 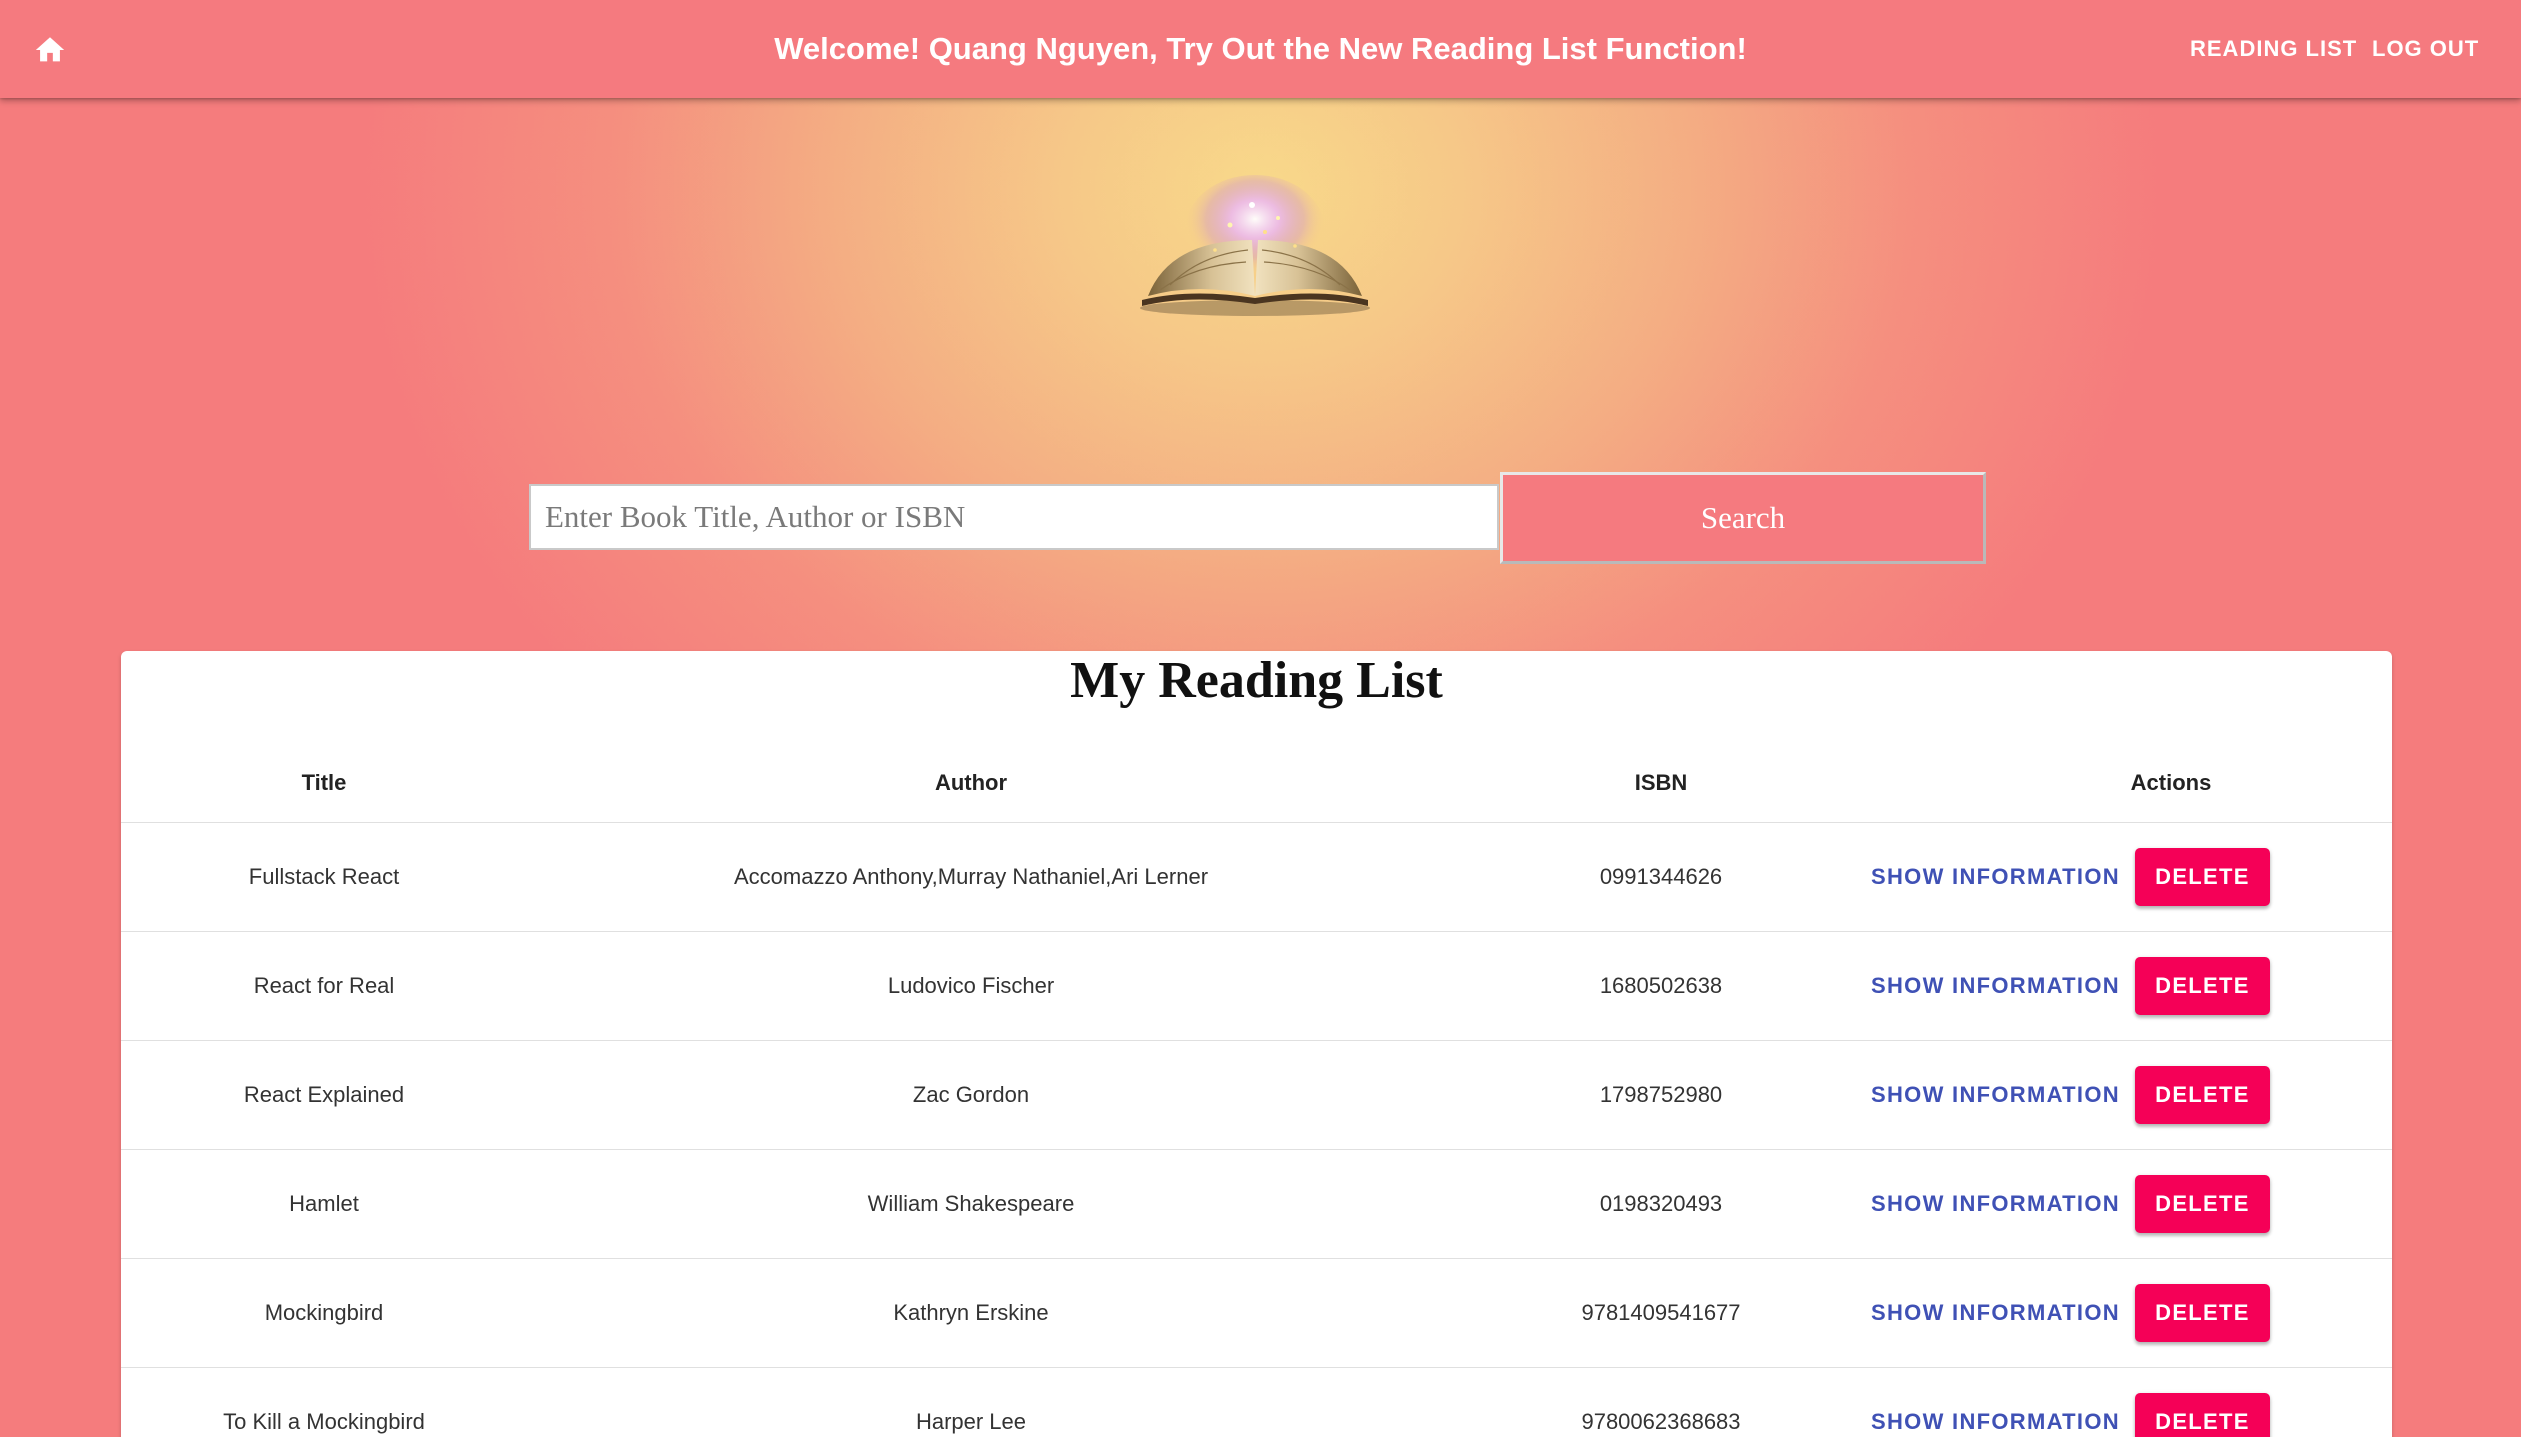 What do you see at coordinates (1661, 1421) in the screenshot?
I see `book-isbn: 9780062368683` at bounding box center [1661, 1421].